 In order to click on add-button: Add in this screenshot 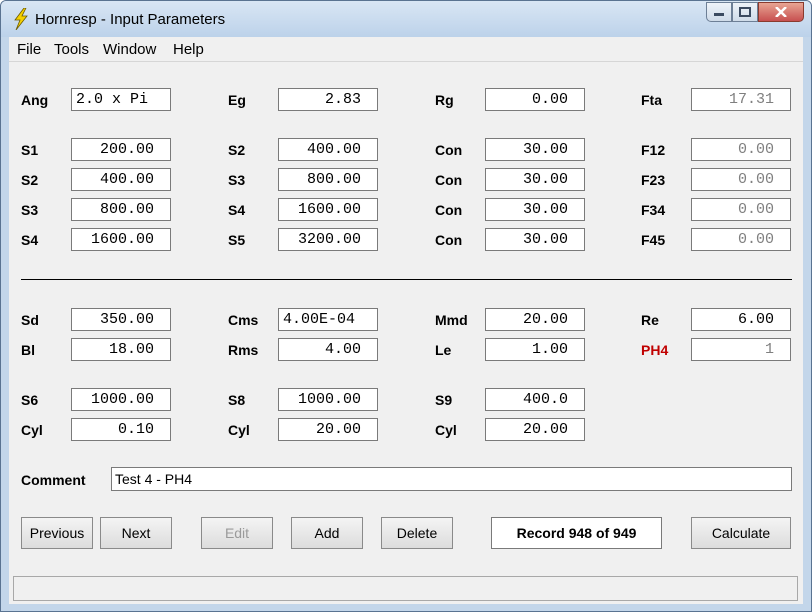, I will do `click(327, 533)`.